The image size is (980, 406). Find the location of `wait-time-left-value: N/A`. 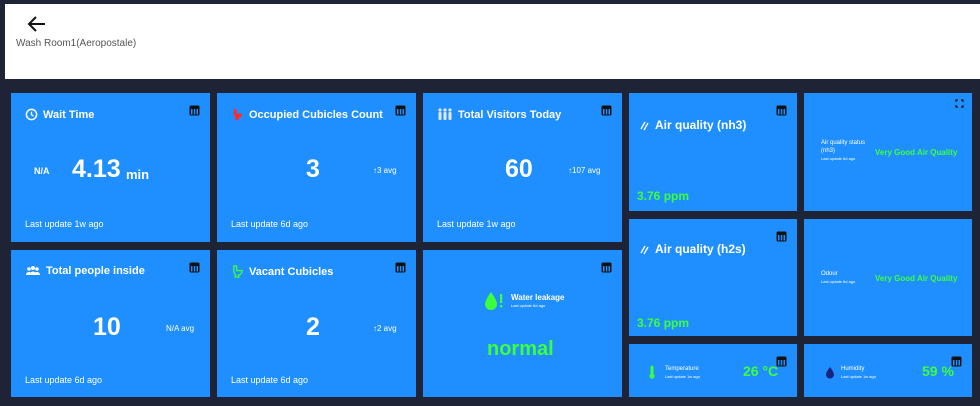

wait-time-left-value: N/A is located at coordinates (42, 171).